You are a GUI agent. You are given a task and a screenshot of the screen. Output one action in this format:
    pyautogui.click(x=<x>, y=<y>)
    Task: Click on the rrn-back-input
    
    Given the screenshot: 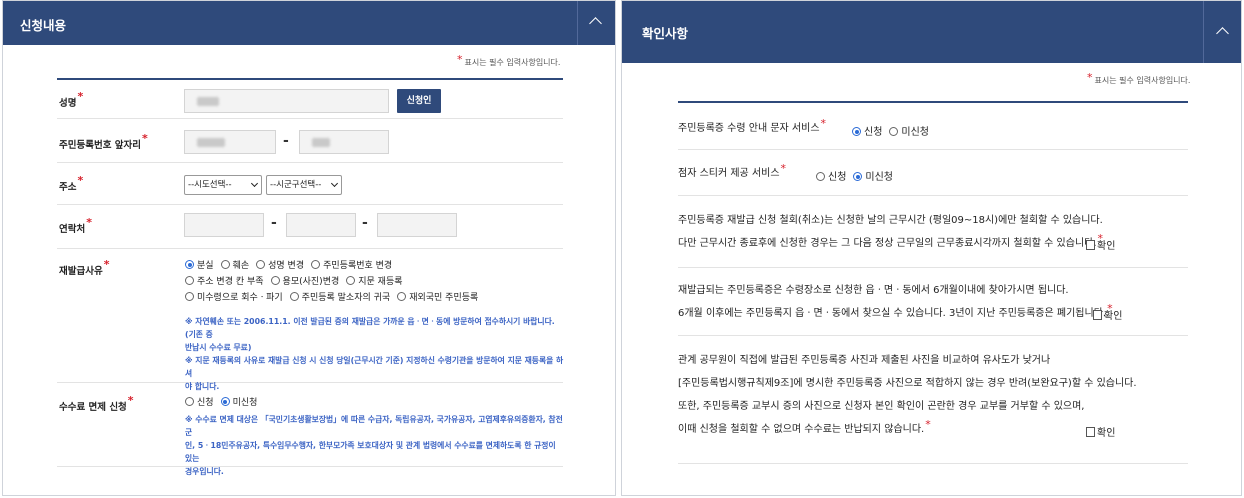 What is the action you would take?
    pyautogui.click(x=344, y=142)
    